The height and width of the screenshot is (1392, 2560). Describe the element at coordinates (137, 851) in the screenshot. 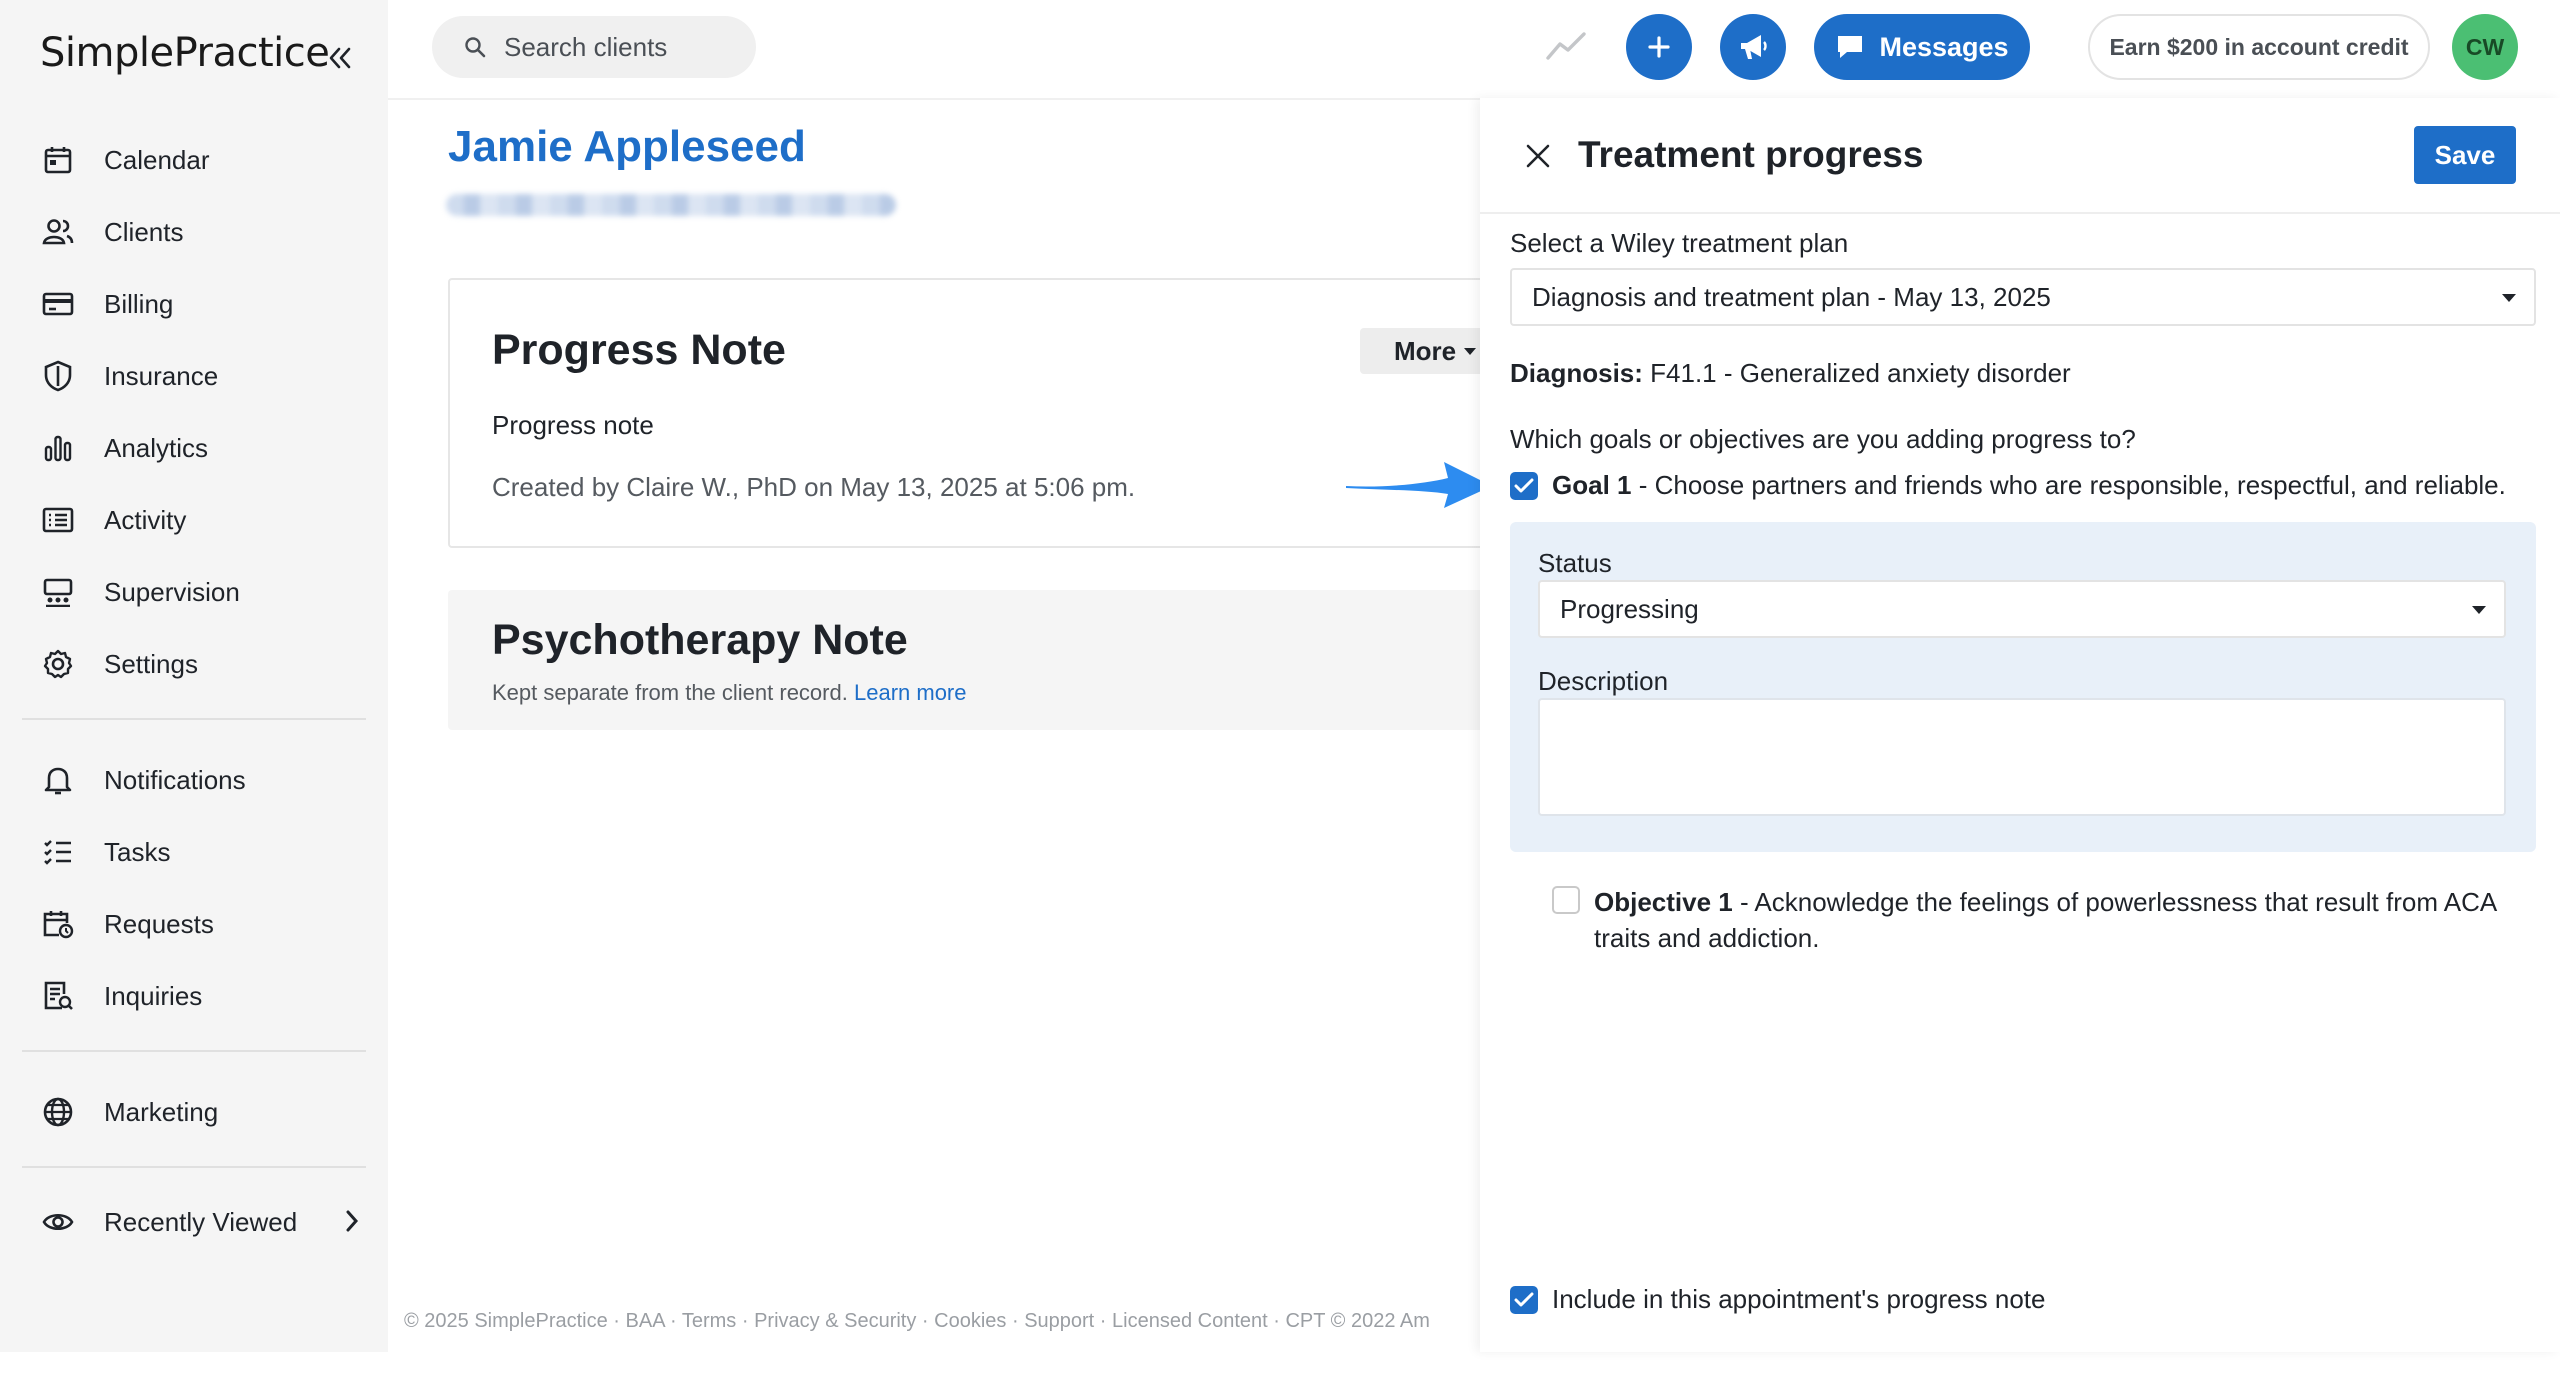

I see `sidebar-item-label: Tasks` at that location.